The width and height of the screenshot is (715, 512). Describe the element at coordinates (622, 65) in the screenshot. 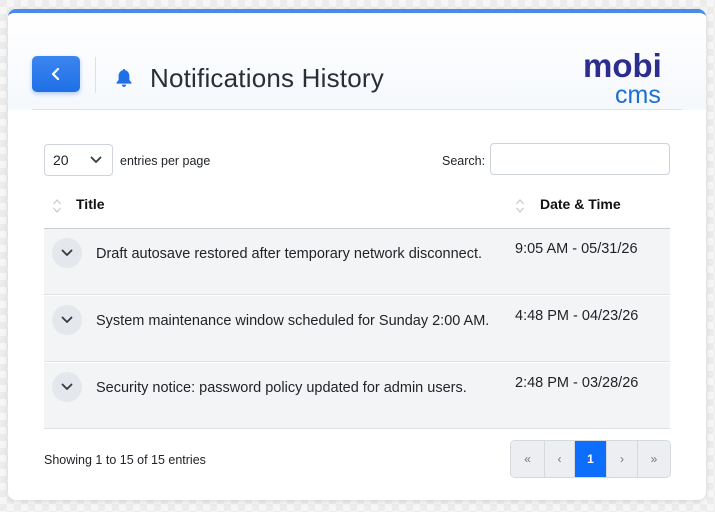

I see `svg-text: mobi` at that location.